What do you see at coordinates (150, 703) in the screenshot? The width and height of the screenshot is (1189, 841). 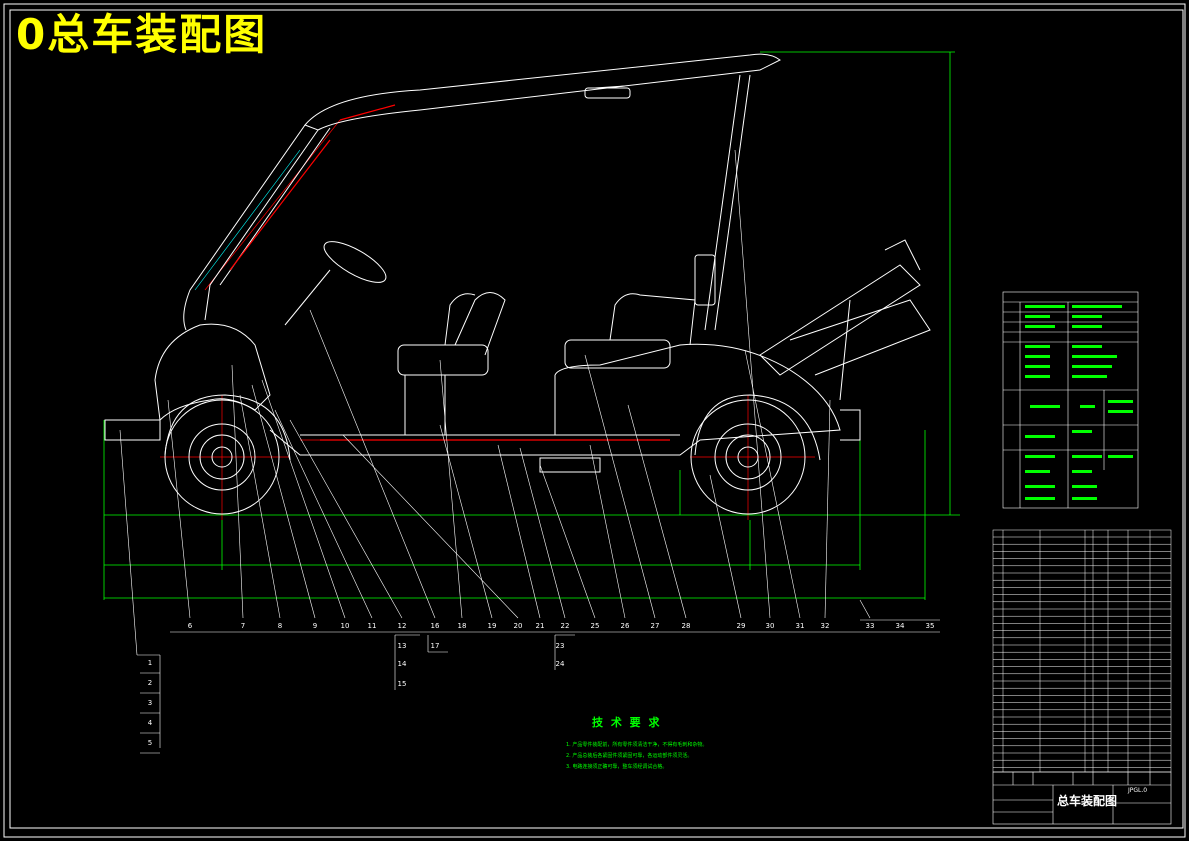 I see `callout-number: 3` at bounding box center [150, 703].